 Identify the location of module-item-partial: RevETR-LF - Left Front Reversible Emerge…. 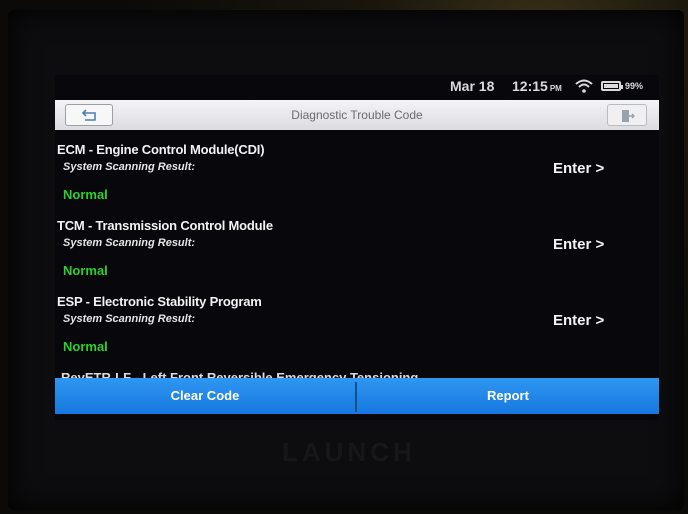
(357, 372).